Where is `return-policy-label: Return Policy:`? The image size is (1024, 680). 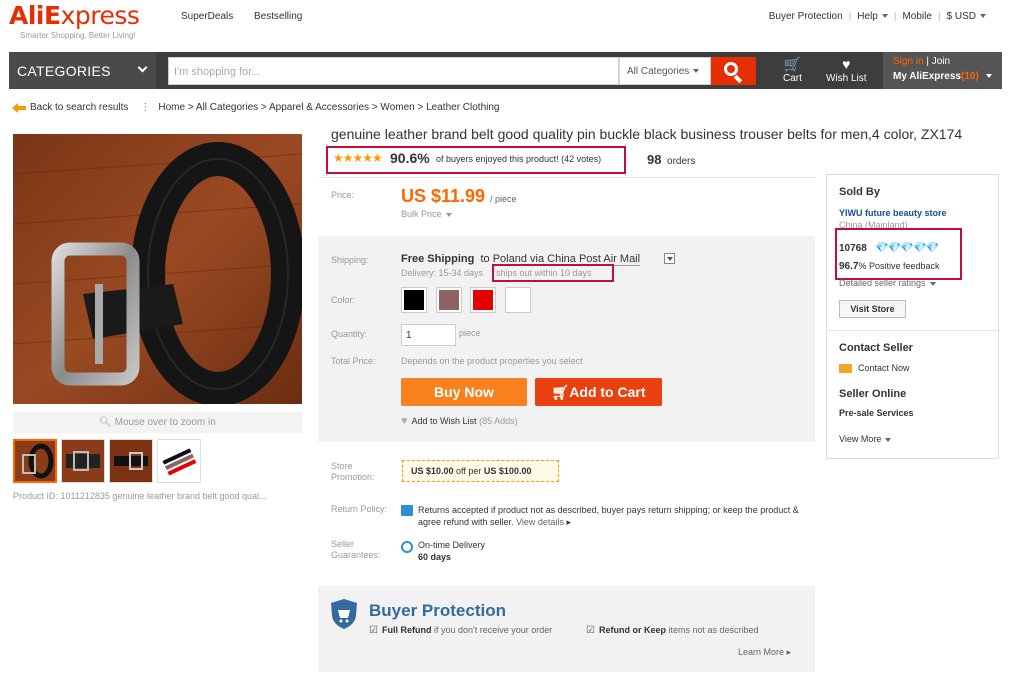 return-policy-label: Return Policy: is located at coordinates (359, 509).